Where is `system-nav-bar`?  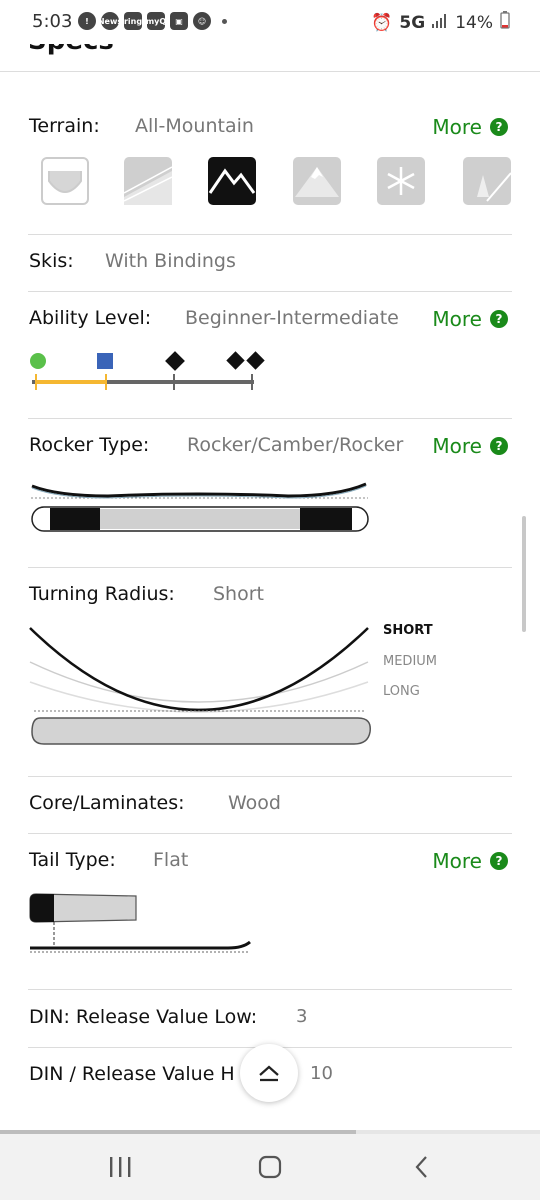 system-nav-bar is located at coordinates (270, 1167).